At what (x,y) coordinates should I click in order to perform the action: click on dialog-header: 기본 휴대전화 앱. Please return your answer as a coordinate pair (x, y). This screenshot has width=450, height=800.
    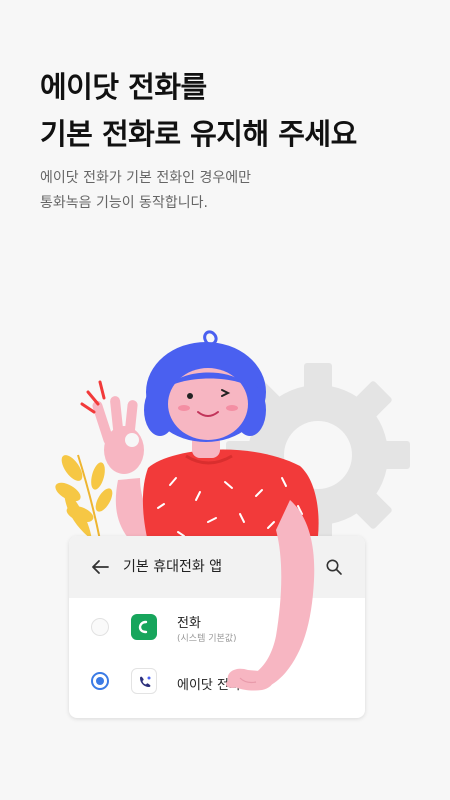
    Looking at the image, I should click on (217, 567).